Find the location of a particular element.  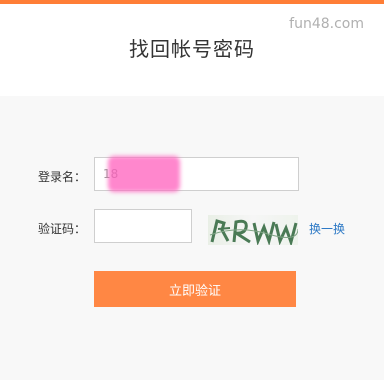

refresh-captcha-link: 换一换 is located at coordinates (327, 228).